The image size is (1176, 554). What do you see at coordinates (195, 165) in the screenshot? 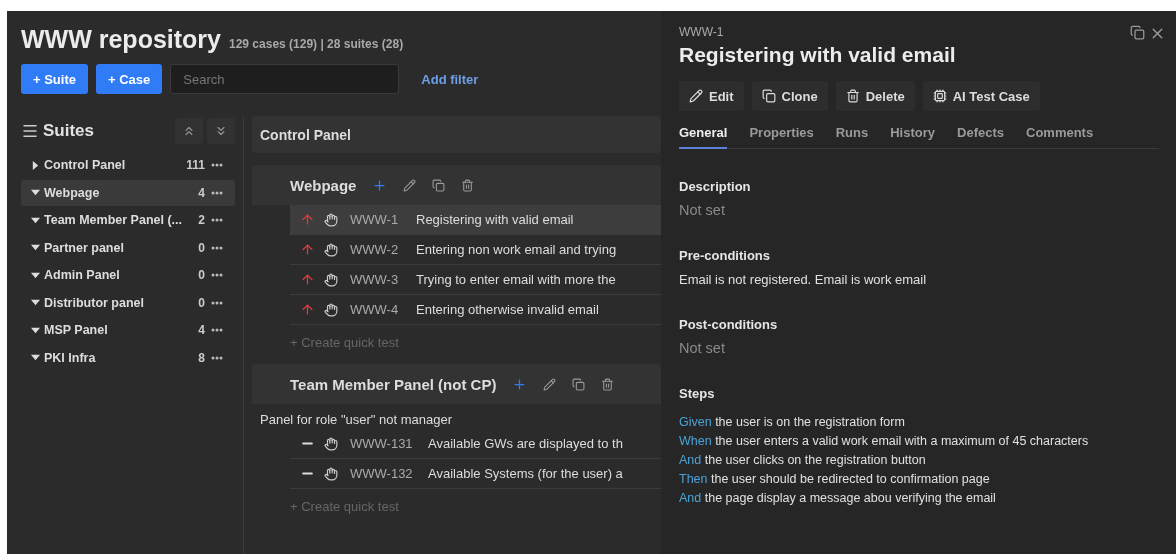
I see `case-count: 111` at bounding box center [195, 165].